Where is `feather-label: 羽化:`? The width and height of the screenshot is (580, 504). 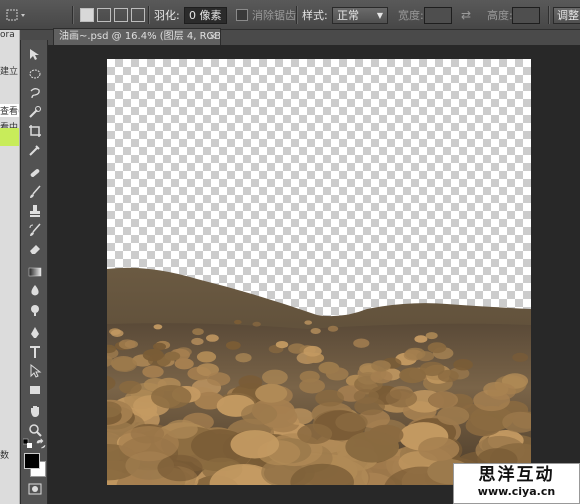 feather-label: 羽化: is located at coordinates (167, 15).